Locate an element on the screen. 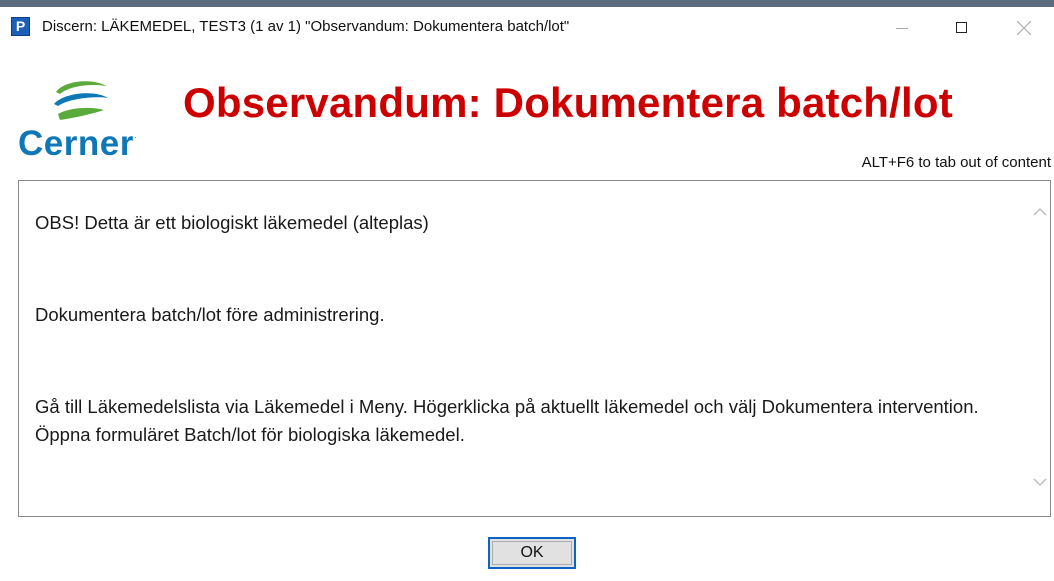  ok-button: OK is located at coordinates (532, 553).